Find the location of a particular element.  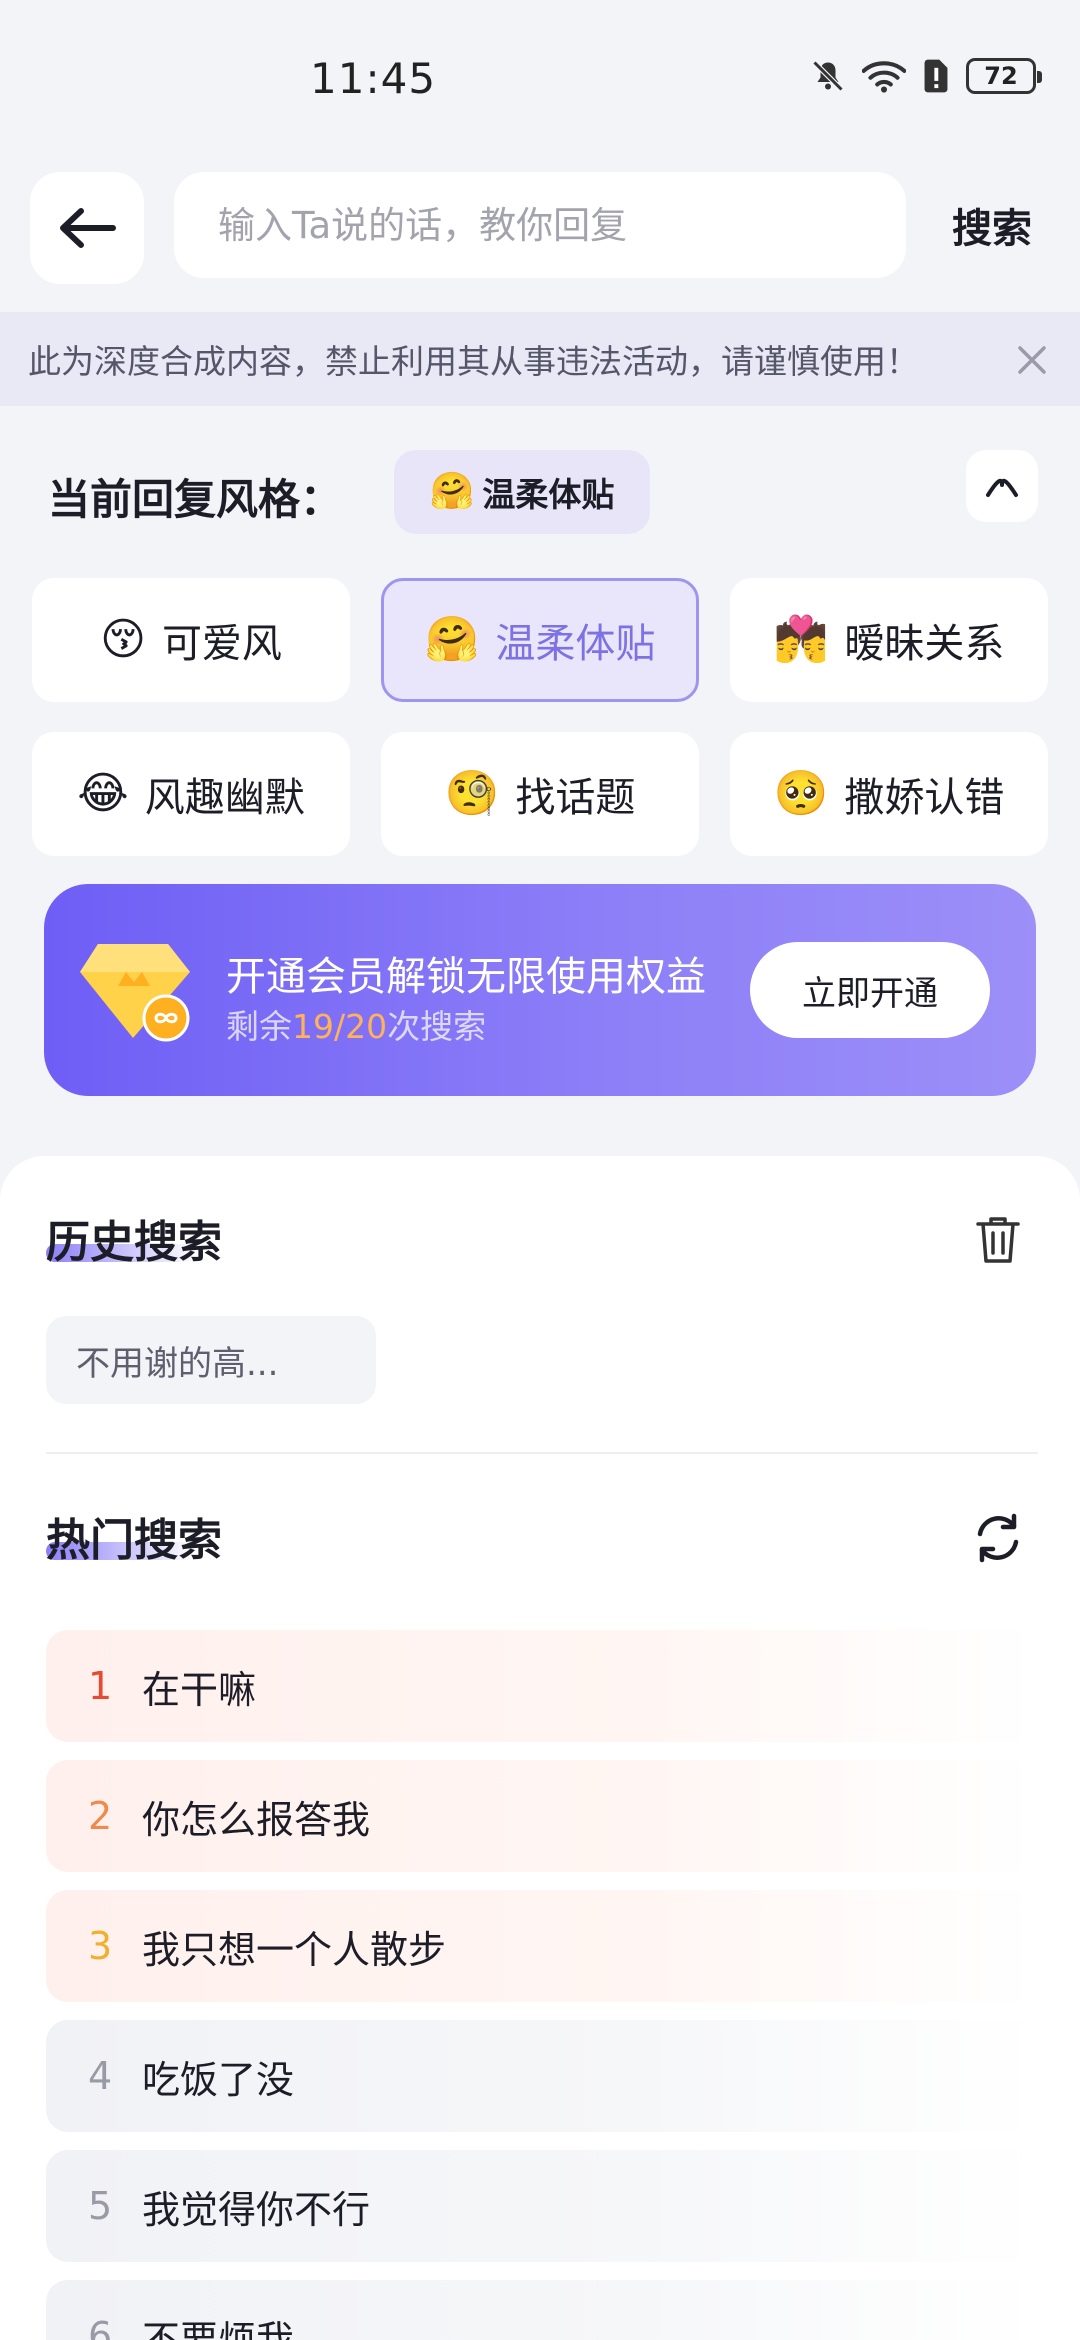

hot-title: 热门搜索 is located at coordinates (134, 1540).